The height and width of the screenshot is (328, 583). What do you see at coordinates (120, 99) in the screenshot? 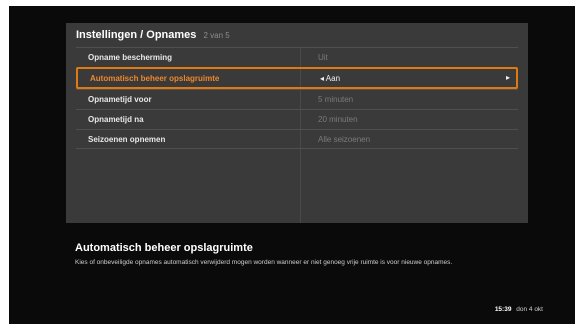
I see `setting-label: Opnametijd voor` at bounding box center [120, 99].